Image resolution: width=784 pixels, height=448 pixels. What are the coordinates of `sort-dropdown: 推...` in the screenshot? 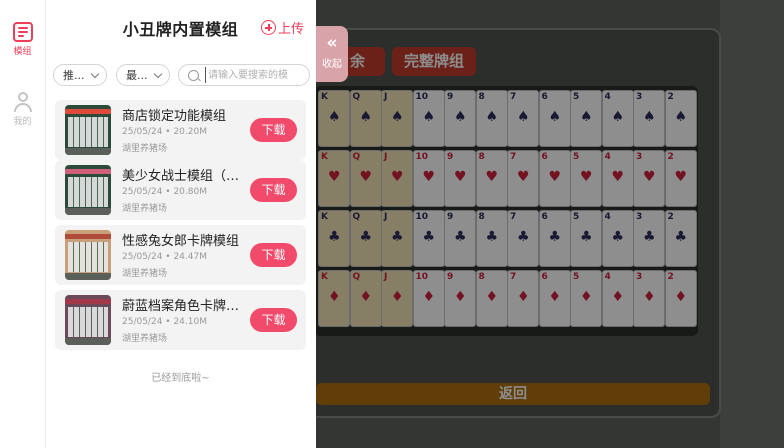 It's located at (80, 75).